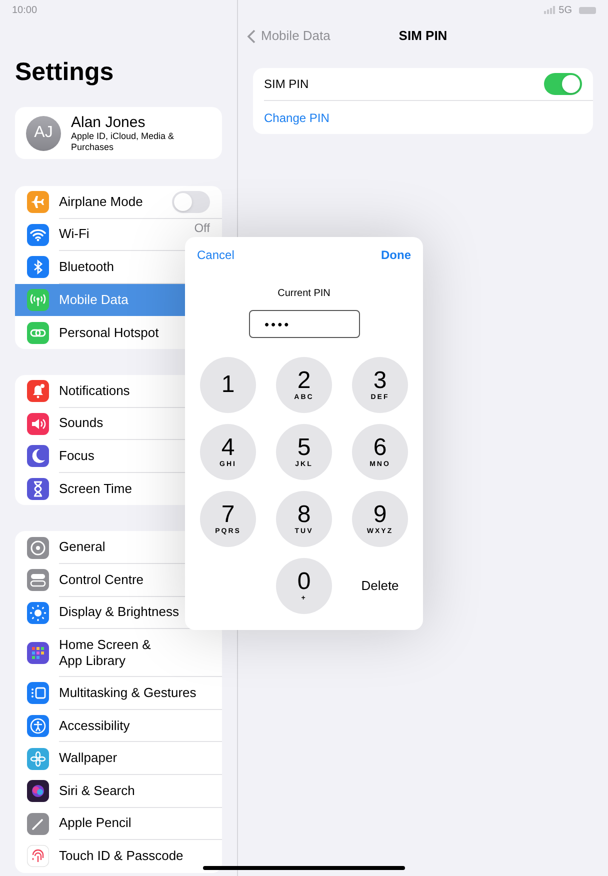  I want to click on settings-row: Home Screen & App Library, so click(118, 653).